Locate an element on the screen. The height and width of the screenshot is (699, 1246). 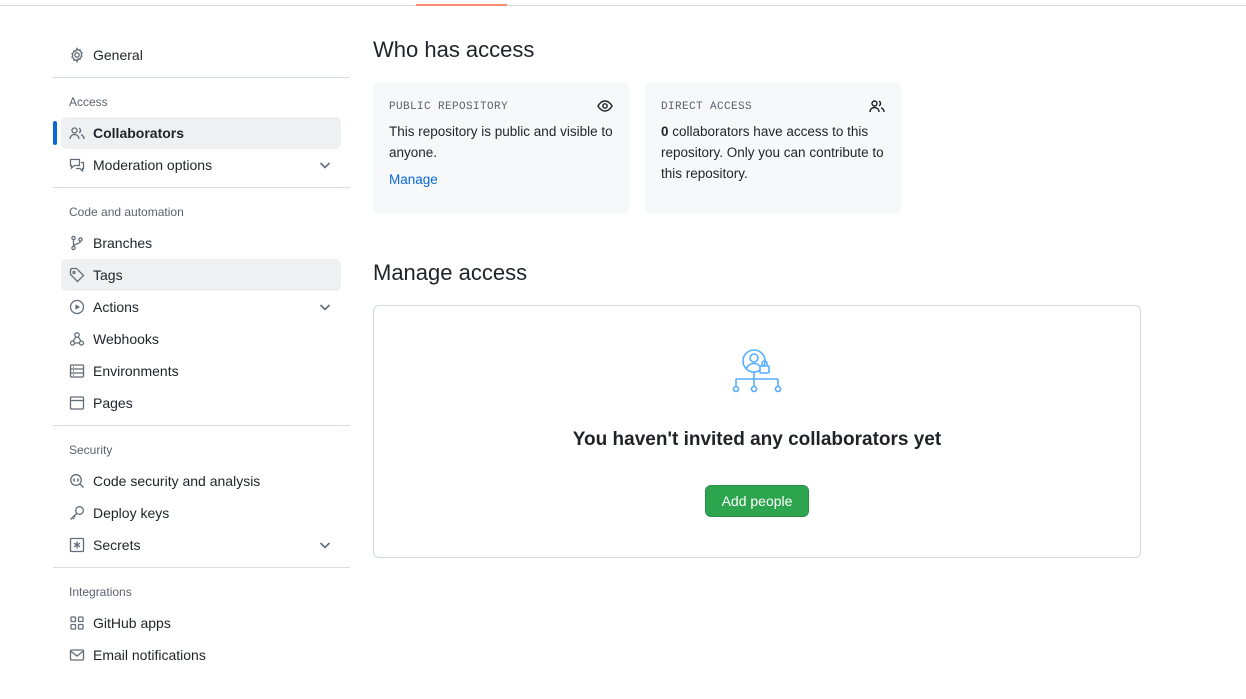
sidebar-item-webhooks: Webhooks is located at coordinates (201, 339).